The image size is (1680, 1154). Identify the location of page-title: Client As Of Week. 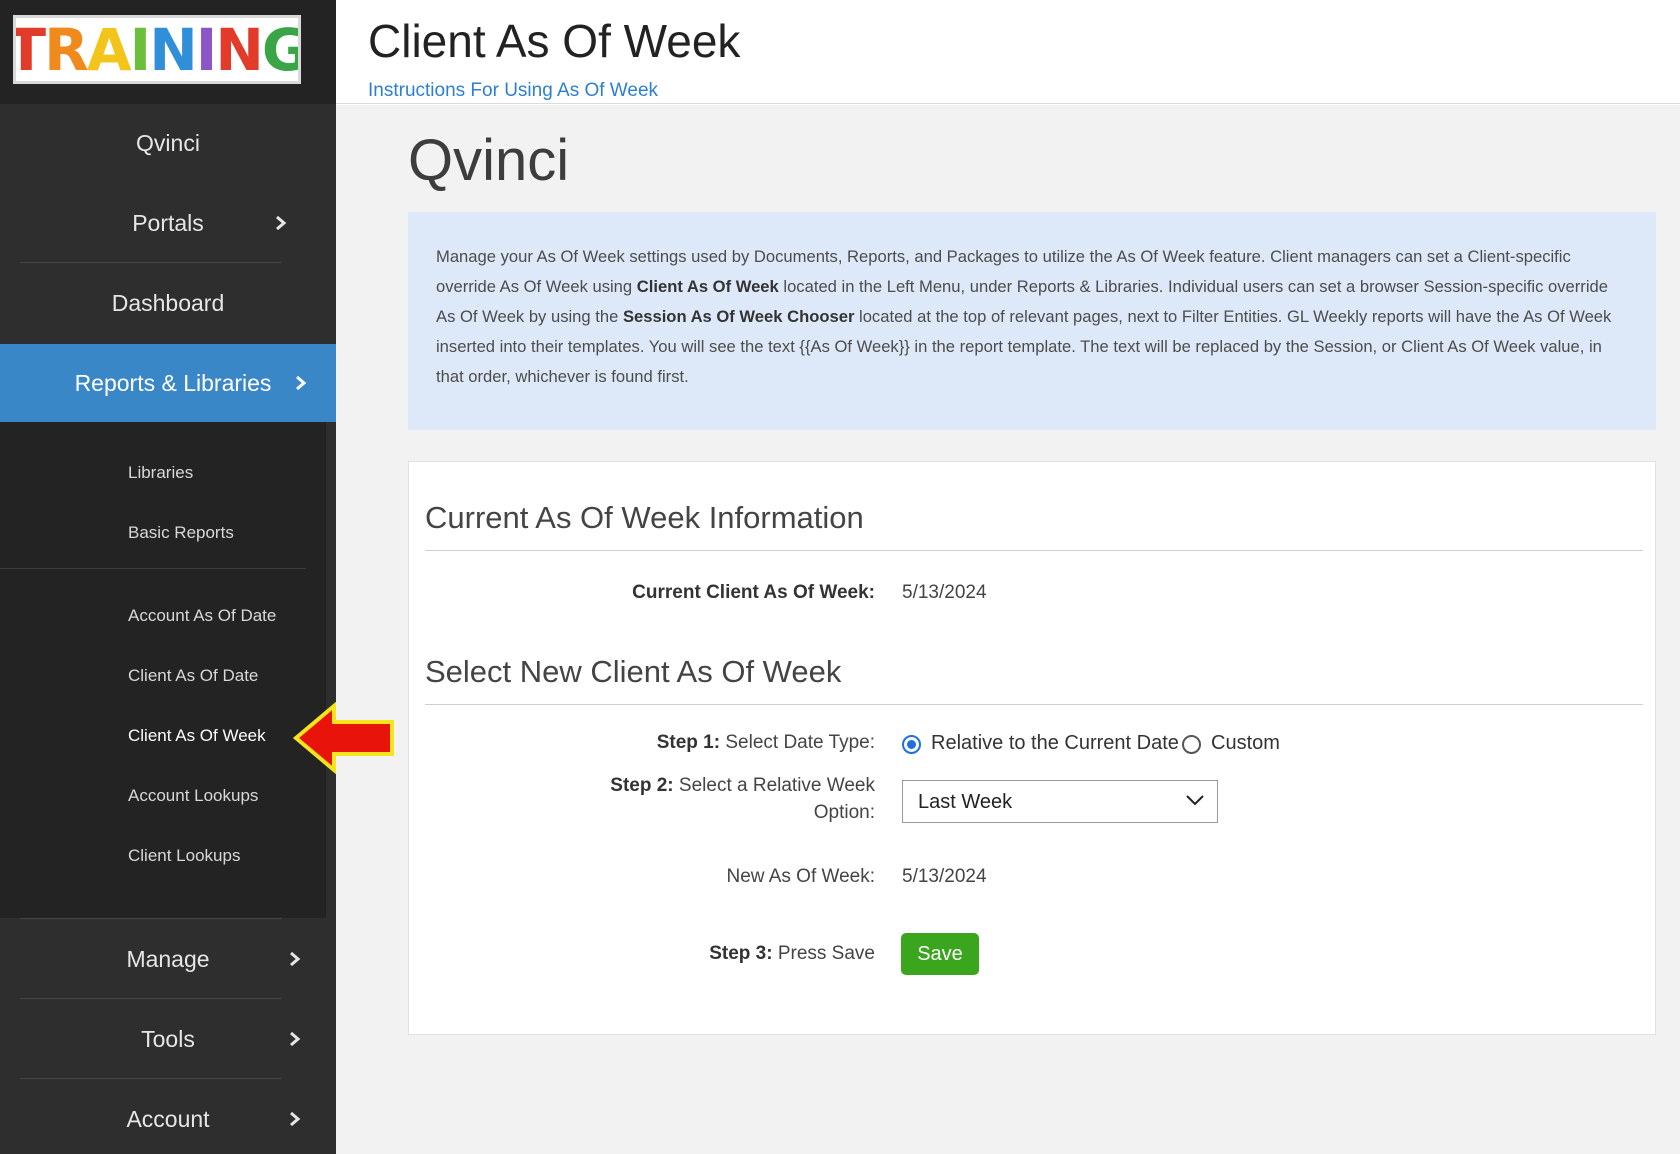
(554, 41).